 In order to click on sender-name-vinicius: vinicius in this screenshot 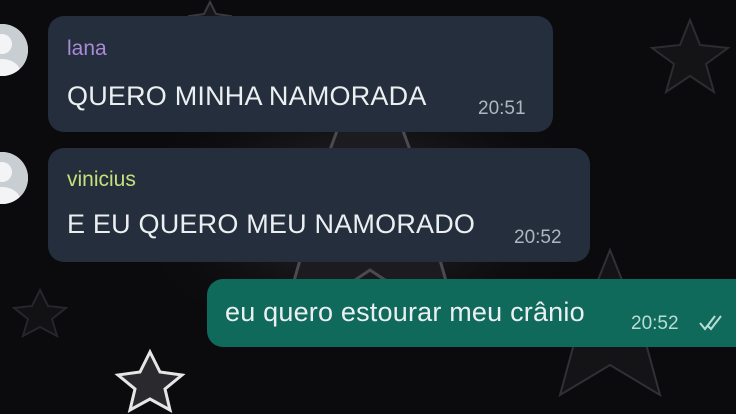, I will do `click(101, 180)`.